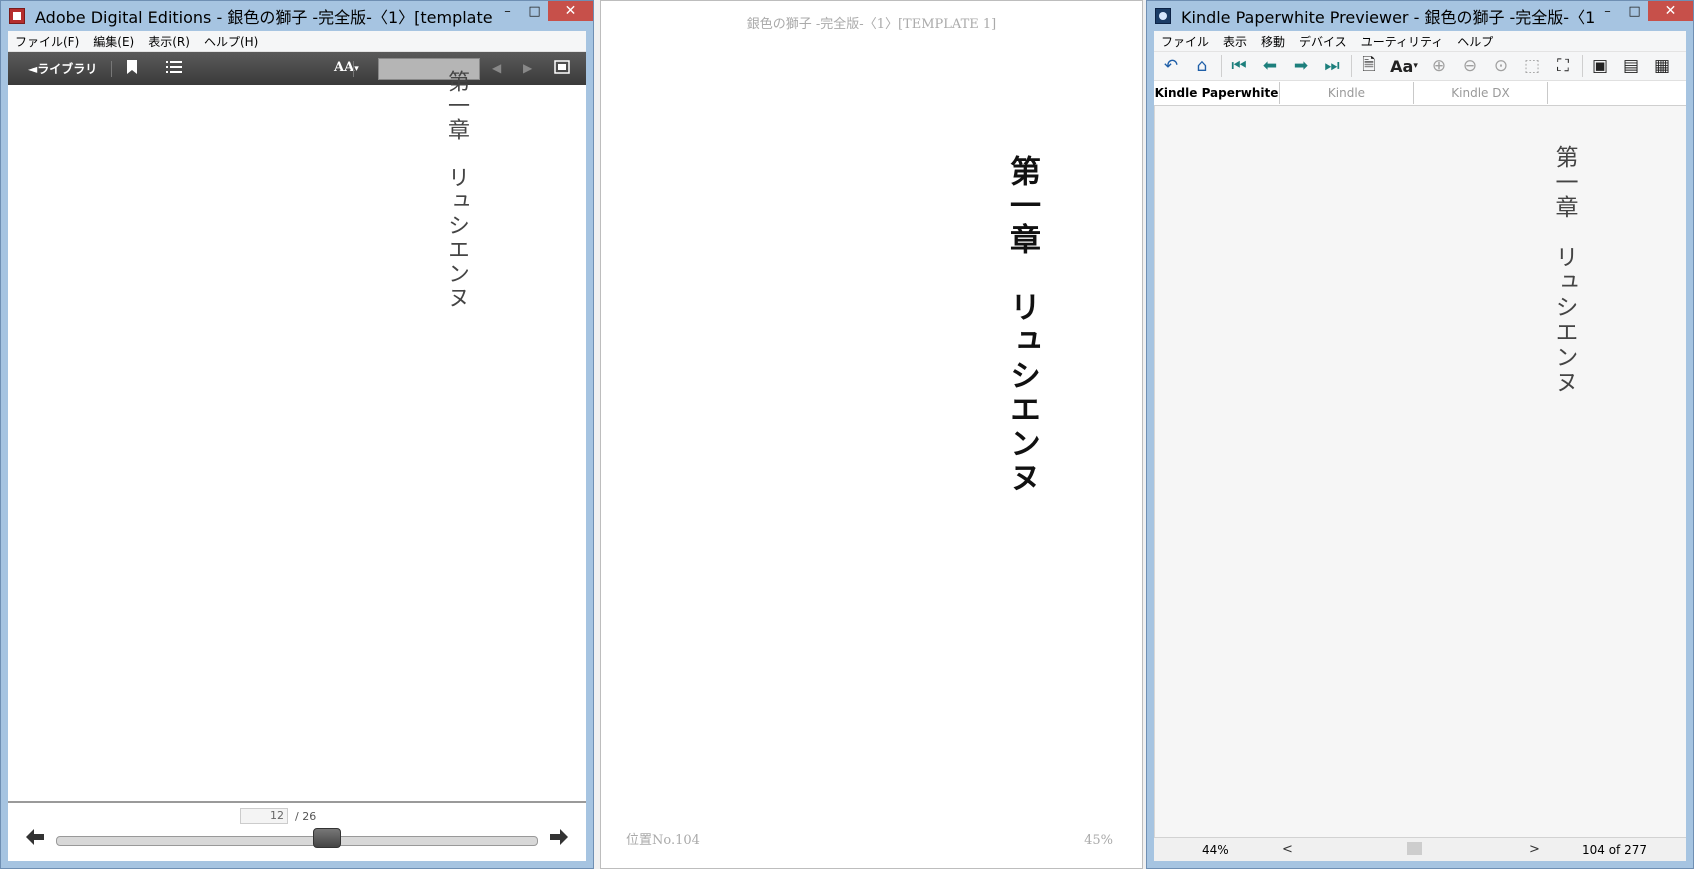 The image size is (1694, 869). What do you see at coordinates (1287, 849) in the screenshot?
I see `scroll-left-button: <` at bounding box center [1287, 849].